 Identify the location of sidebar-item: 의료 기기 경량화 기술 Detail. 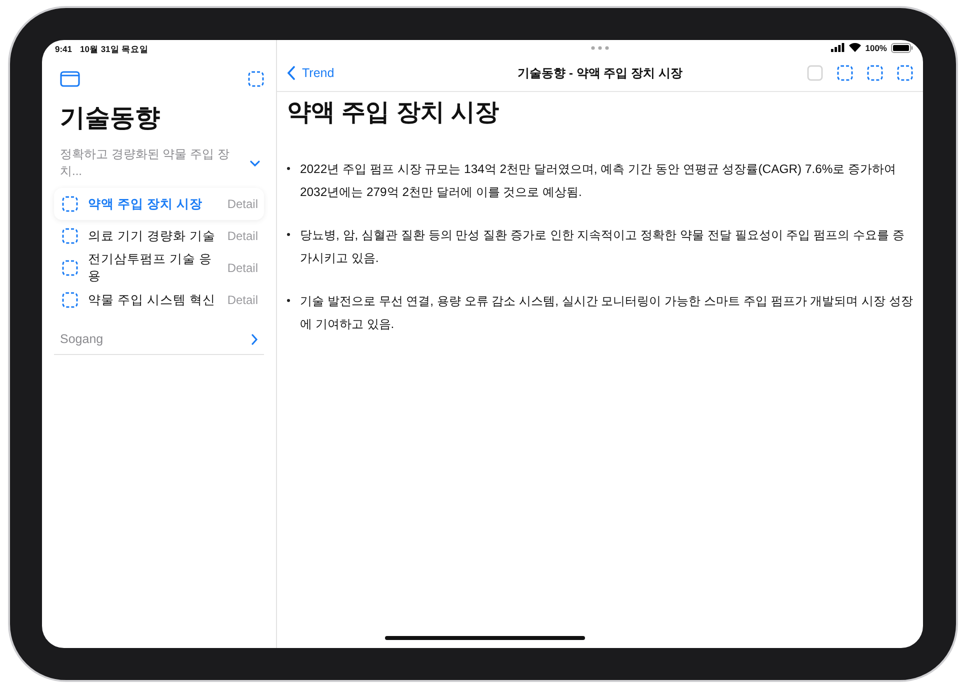
(159, 236).